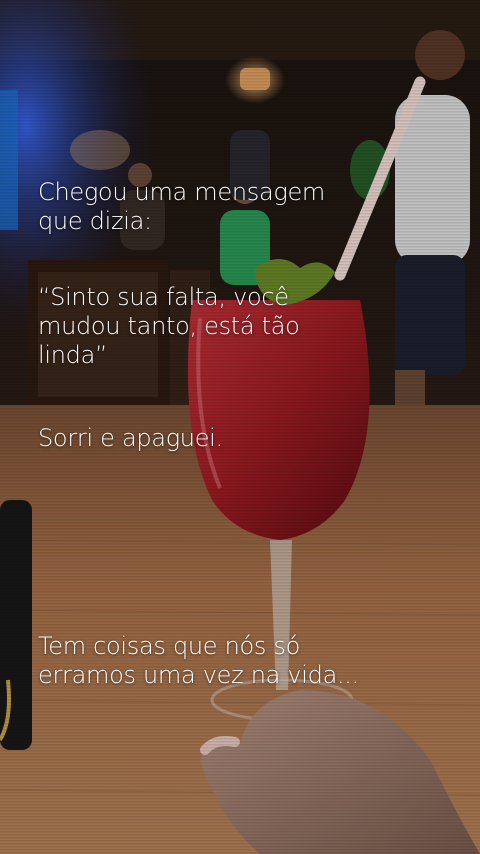 The width and height of the screenshot is (480, 854). I want to click on caption-intro: Chegou uma mensagem que dizia:, so click(181, 206).